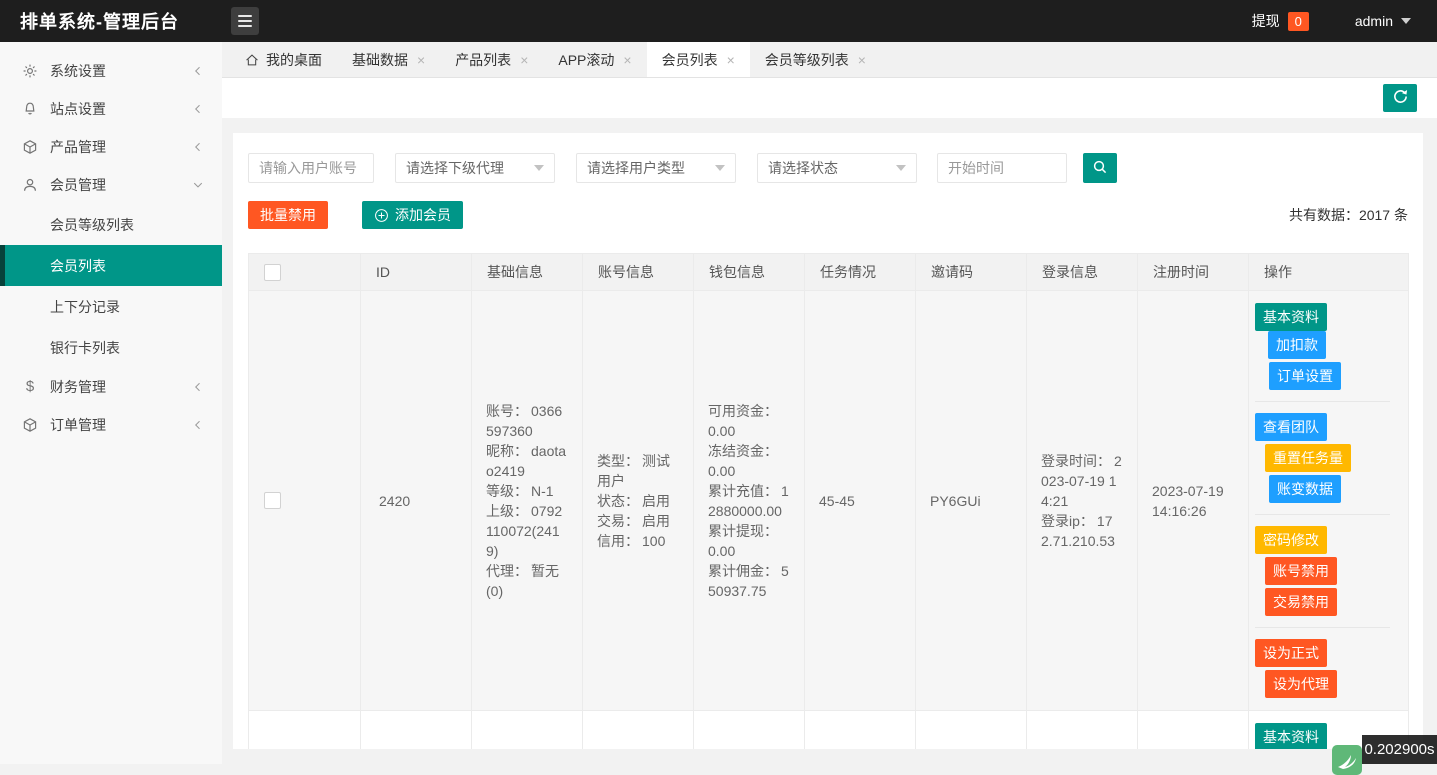 The image size is (1437, 775). I want to click on debug-trace-widget: 0.202900s, so click(1384, 749).